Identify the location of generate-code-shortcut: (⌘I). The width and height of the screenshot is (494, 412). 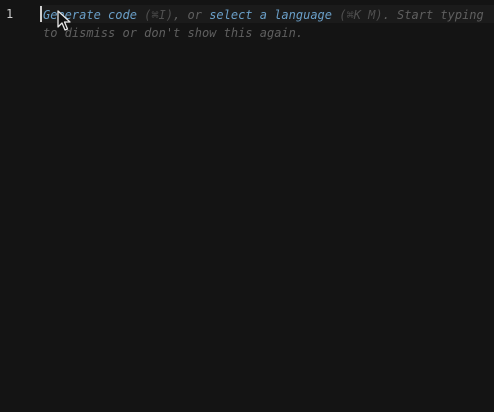
(159, 15).